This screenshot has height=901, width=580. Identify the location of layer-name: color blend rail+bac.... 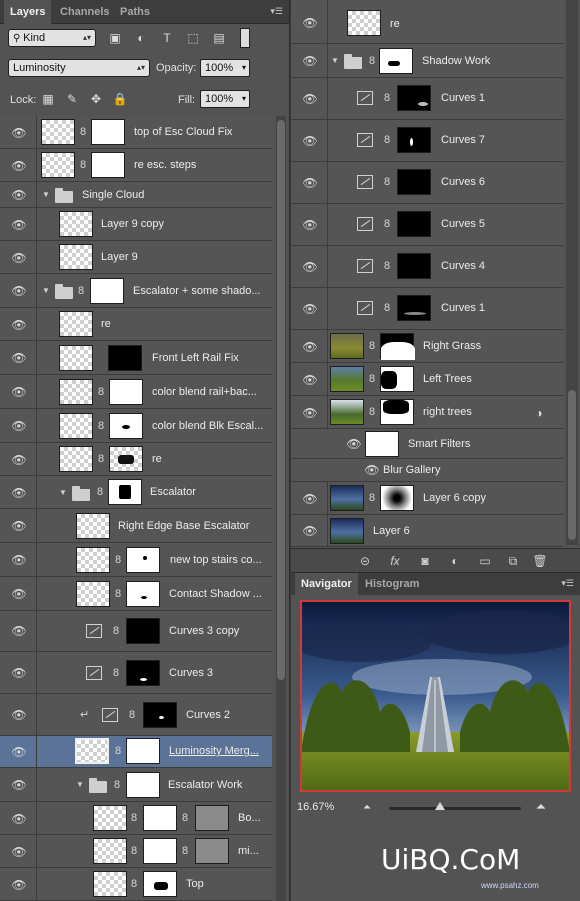
(204, 392).